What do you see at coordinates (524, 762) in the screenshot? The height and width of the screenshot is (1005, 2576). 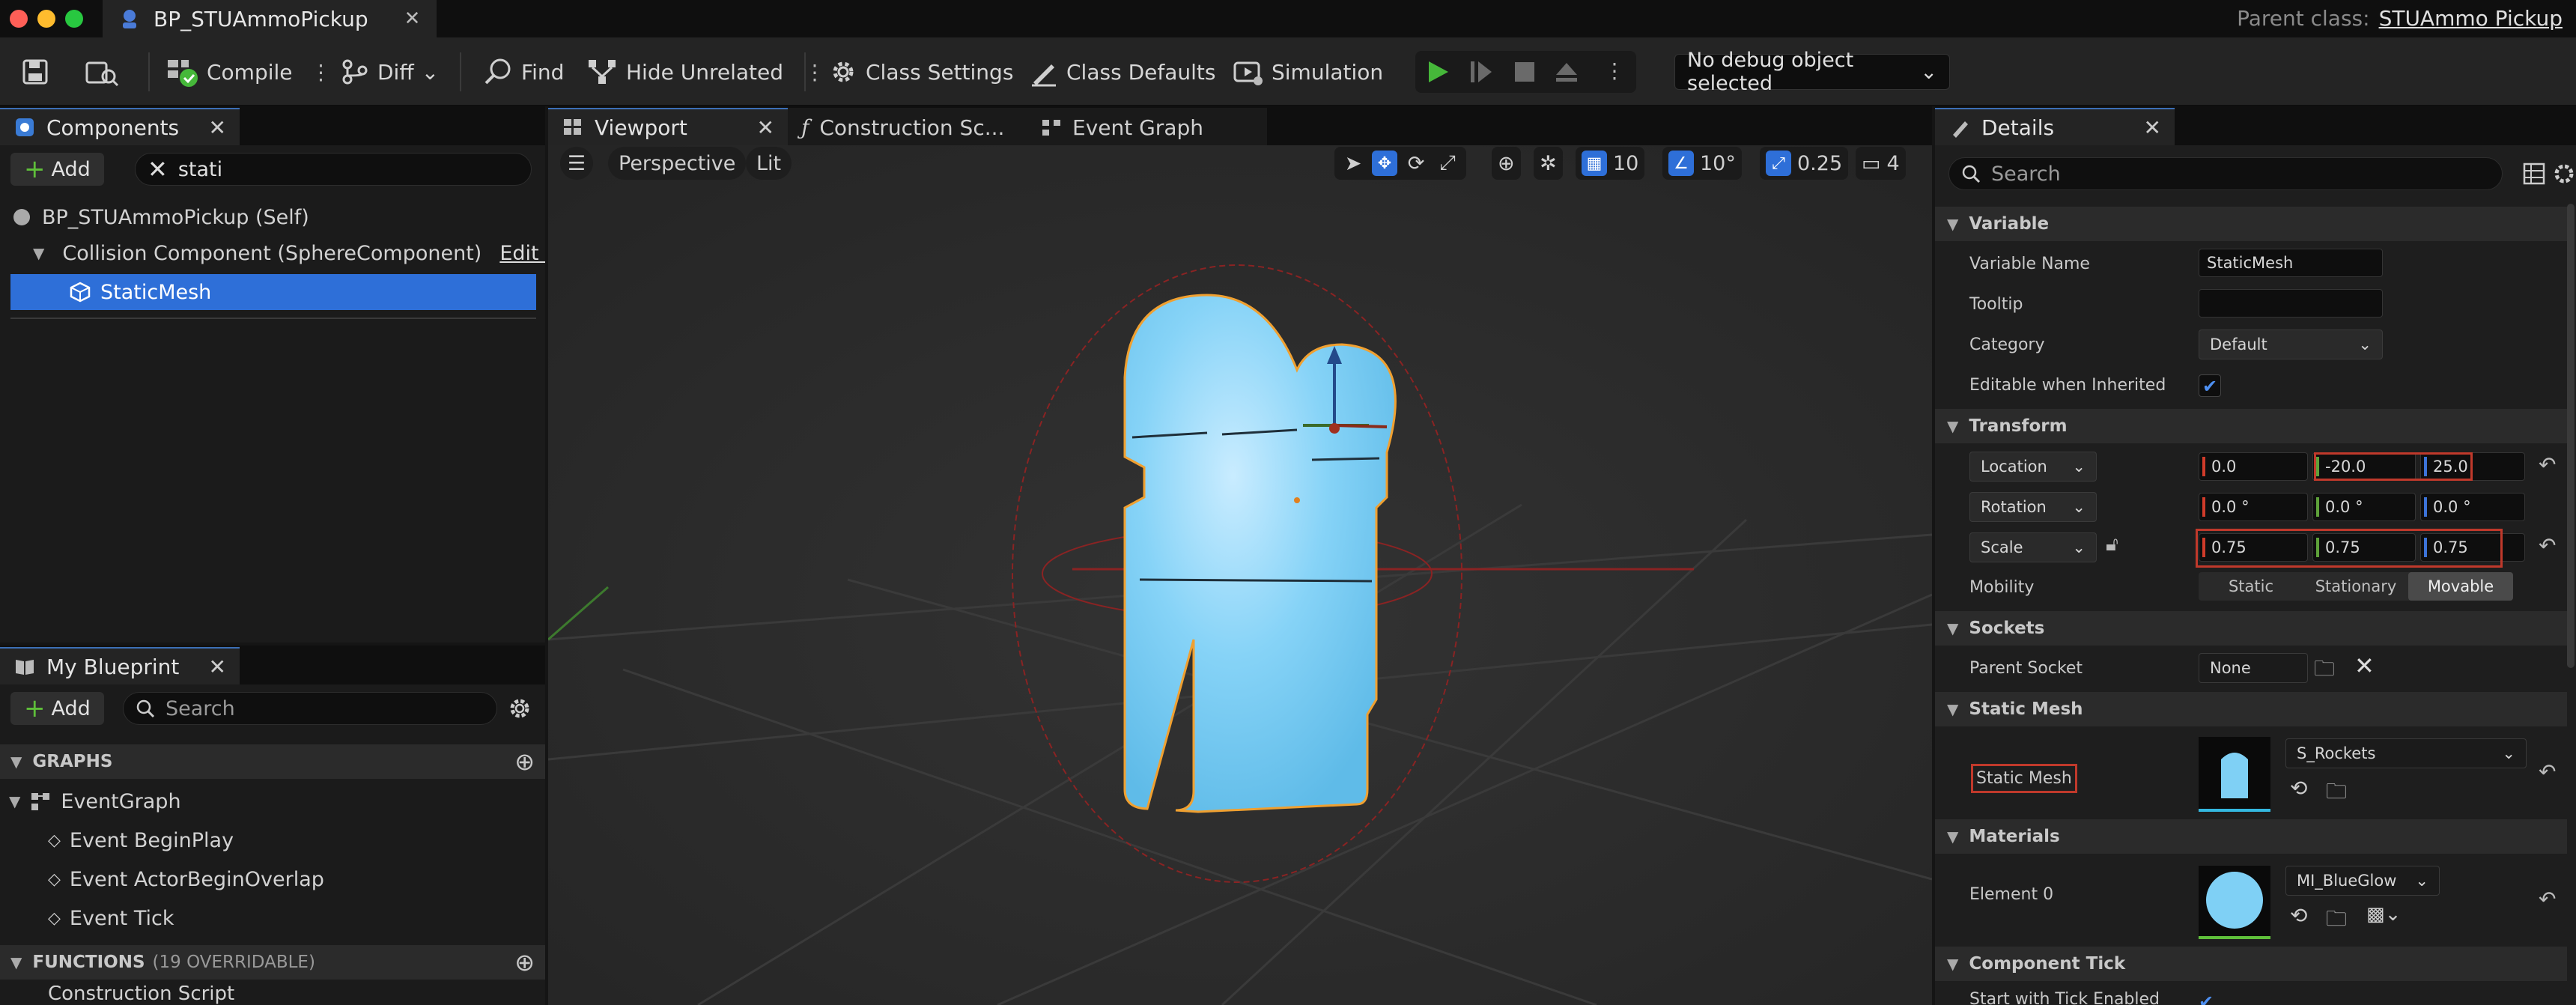 I see `add-graph-icon: ⊕` at bounding box center [524, 762].